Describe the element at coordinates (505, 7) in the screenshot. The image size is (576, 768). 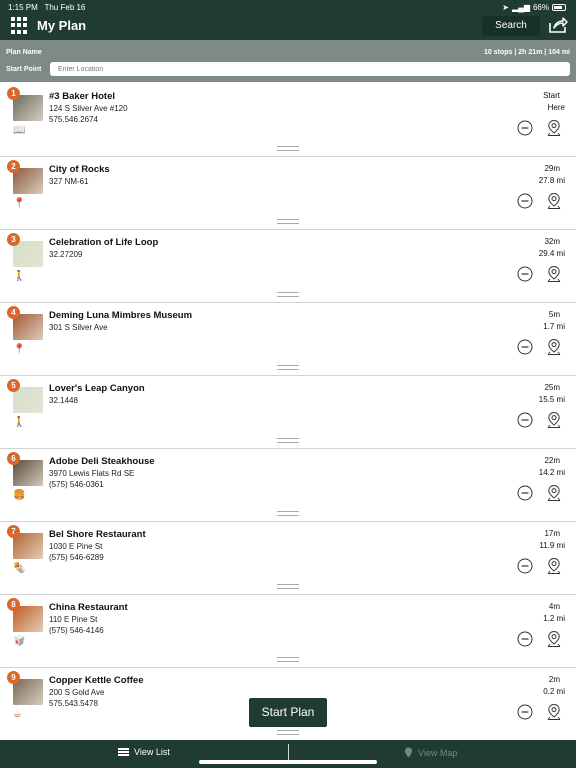
I see `location-arrow-icon: ➤` at that location.